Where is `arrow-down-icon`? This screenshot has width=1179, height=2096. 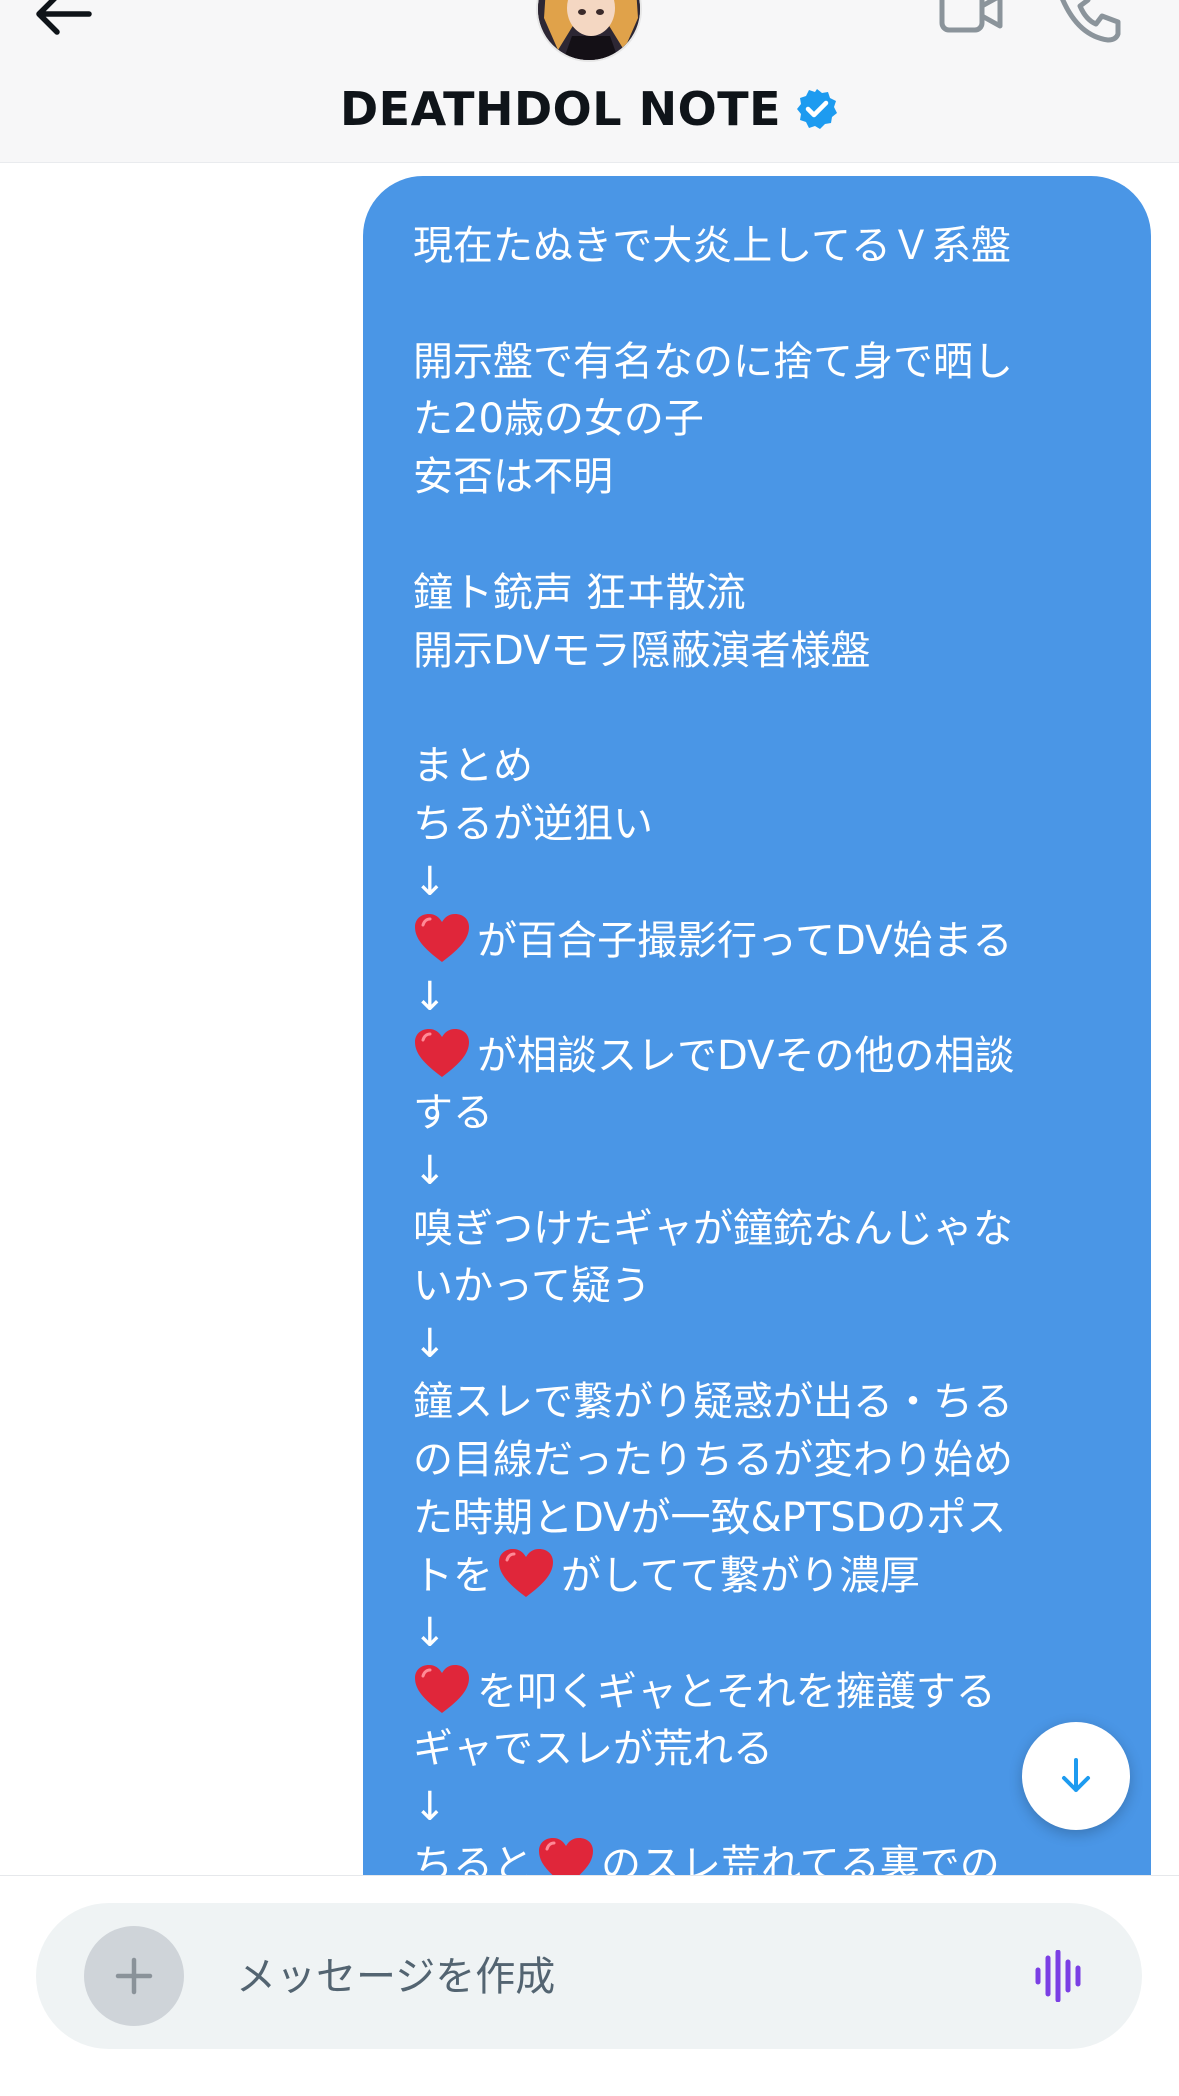
arrow-down-icon is located at coordinates (1076, 1775).